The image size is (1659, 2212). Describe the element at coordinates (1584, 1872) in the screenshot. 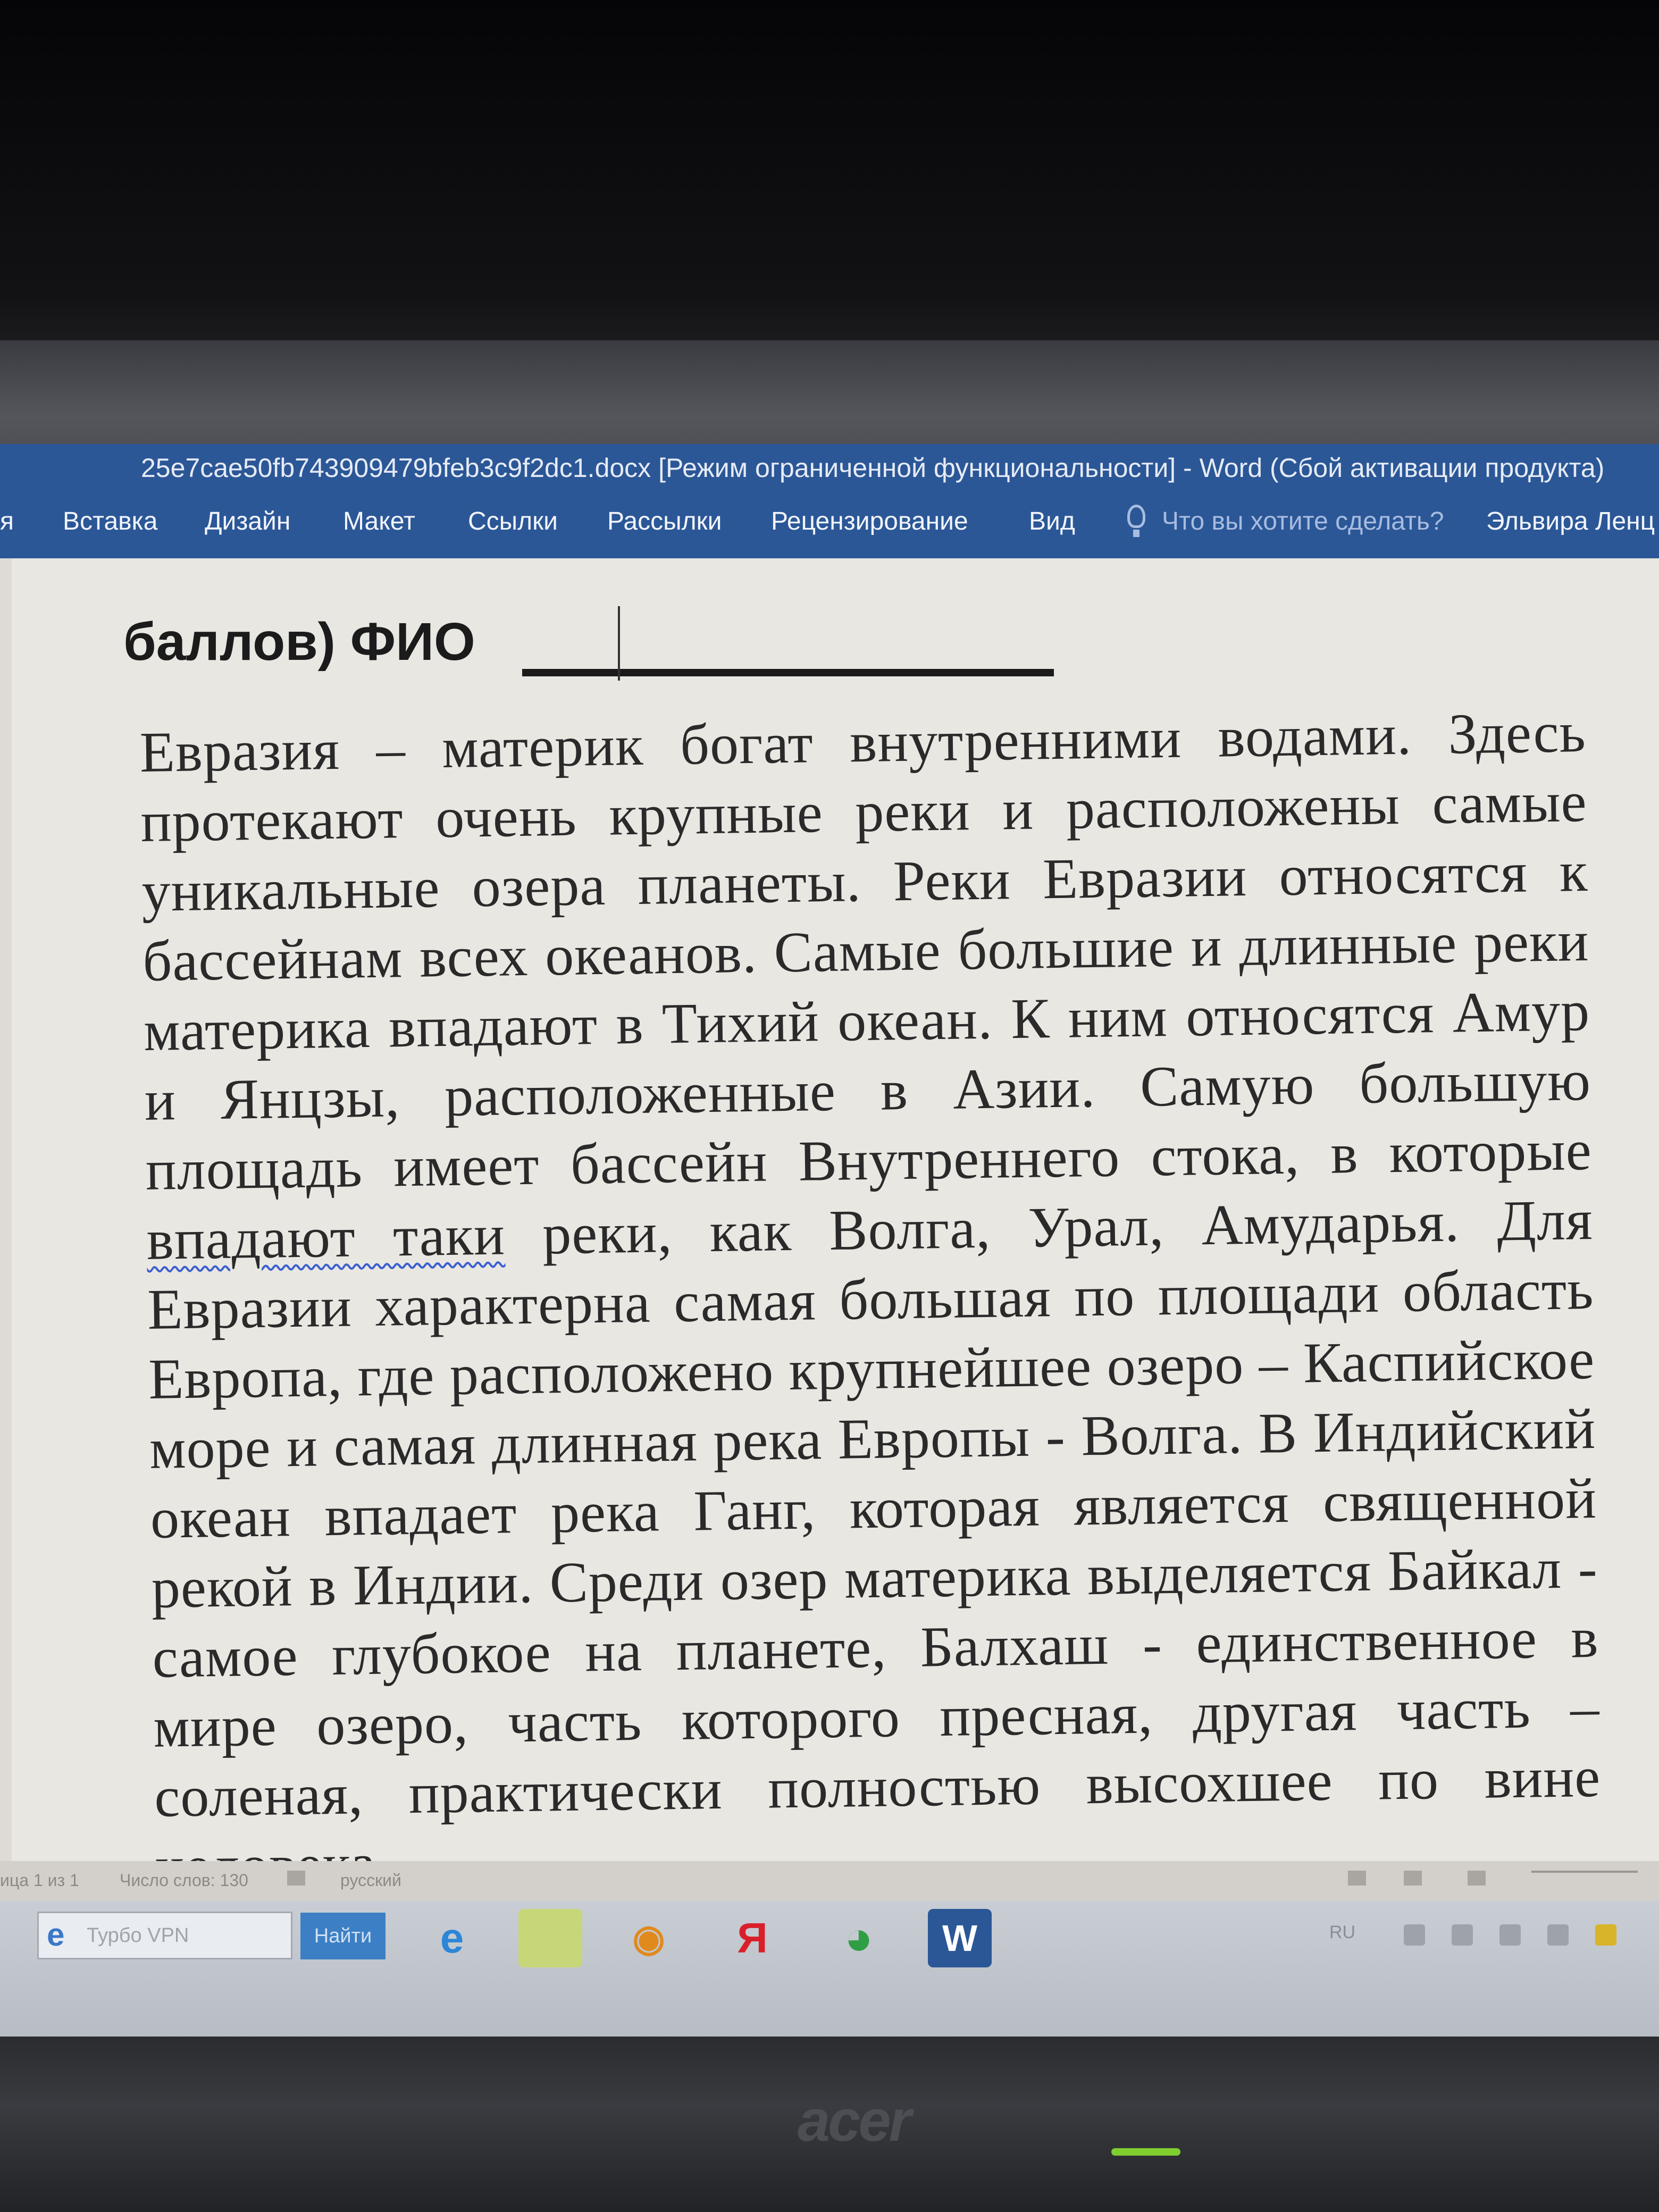

I see `zoom-slider` at that location.